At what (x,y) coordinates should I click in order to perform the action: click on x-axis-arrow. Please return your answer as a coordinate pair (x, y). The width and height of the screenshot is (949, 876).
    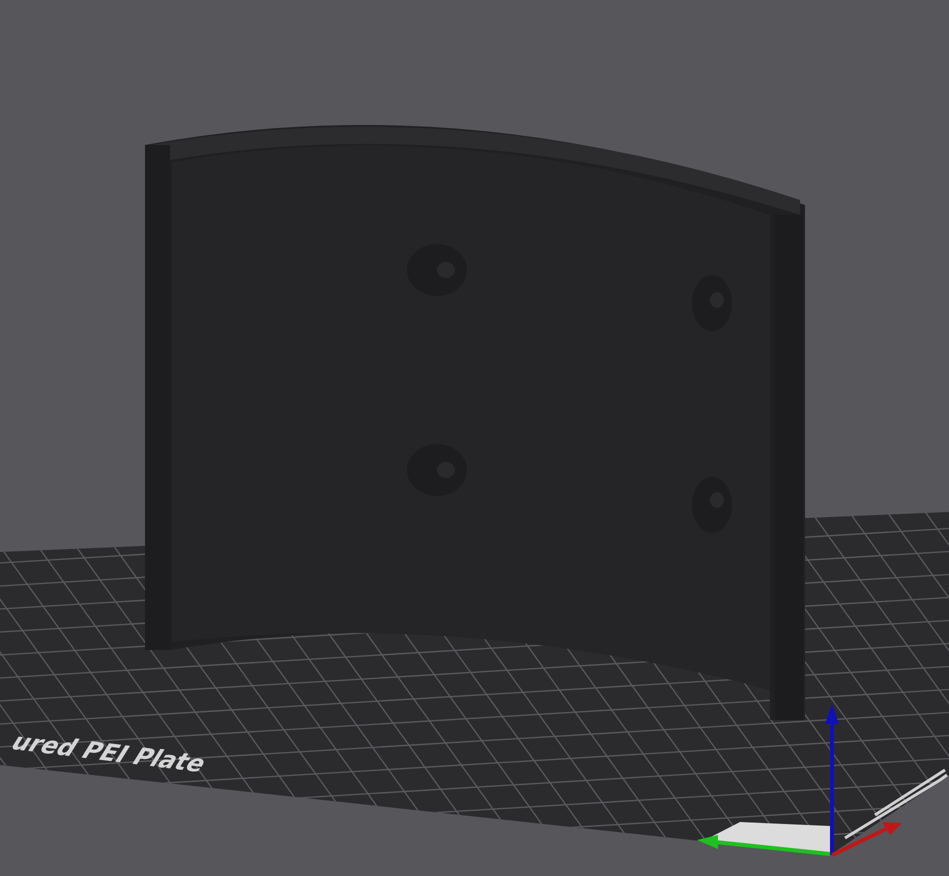
    Looking at the image, I should click on (866, 839).